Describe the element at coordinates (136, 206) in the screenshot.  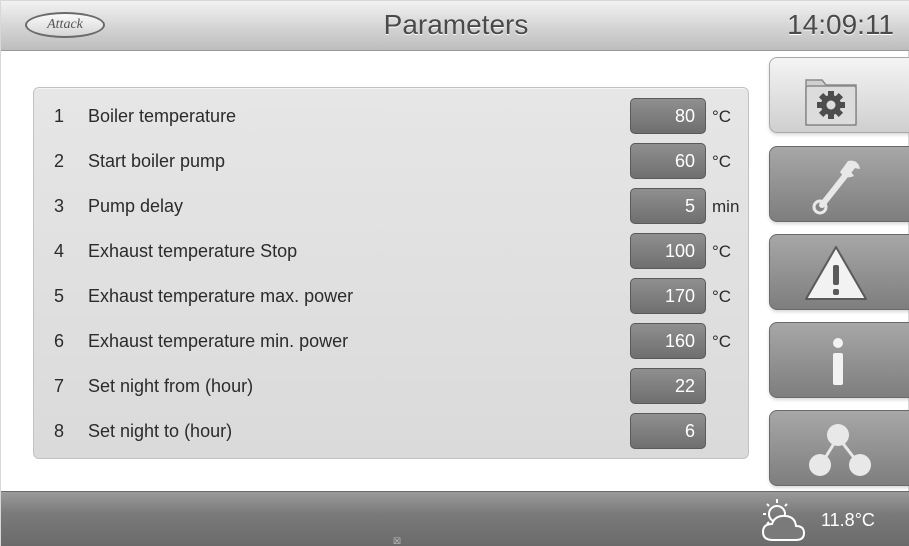
I see `parameter-label: Pump delay` at that location.